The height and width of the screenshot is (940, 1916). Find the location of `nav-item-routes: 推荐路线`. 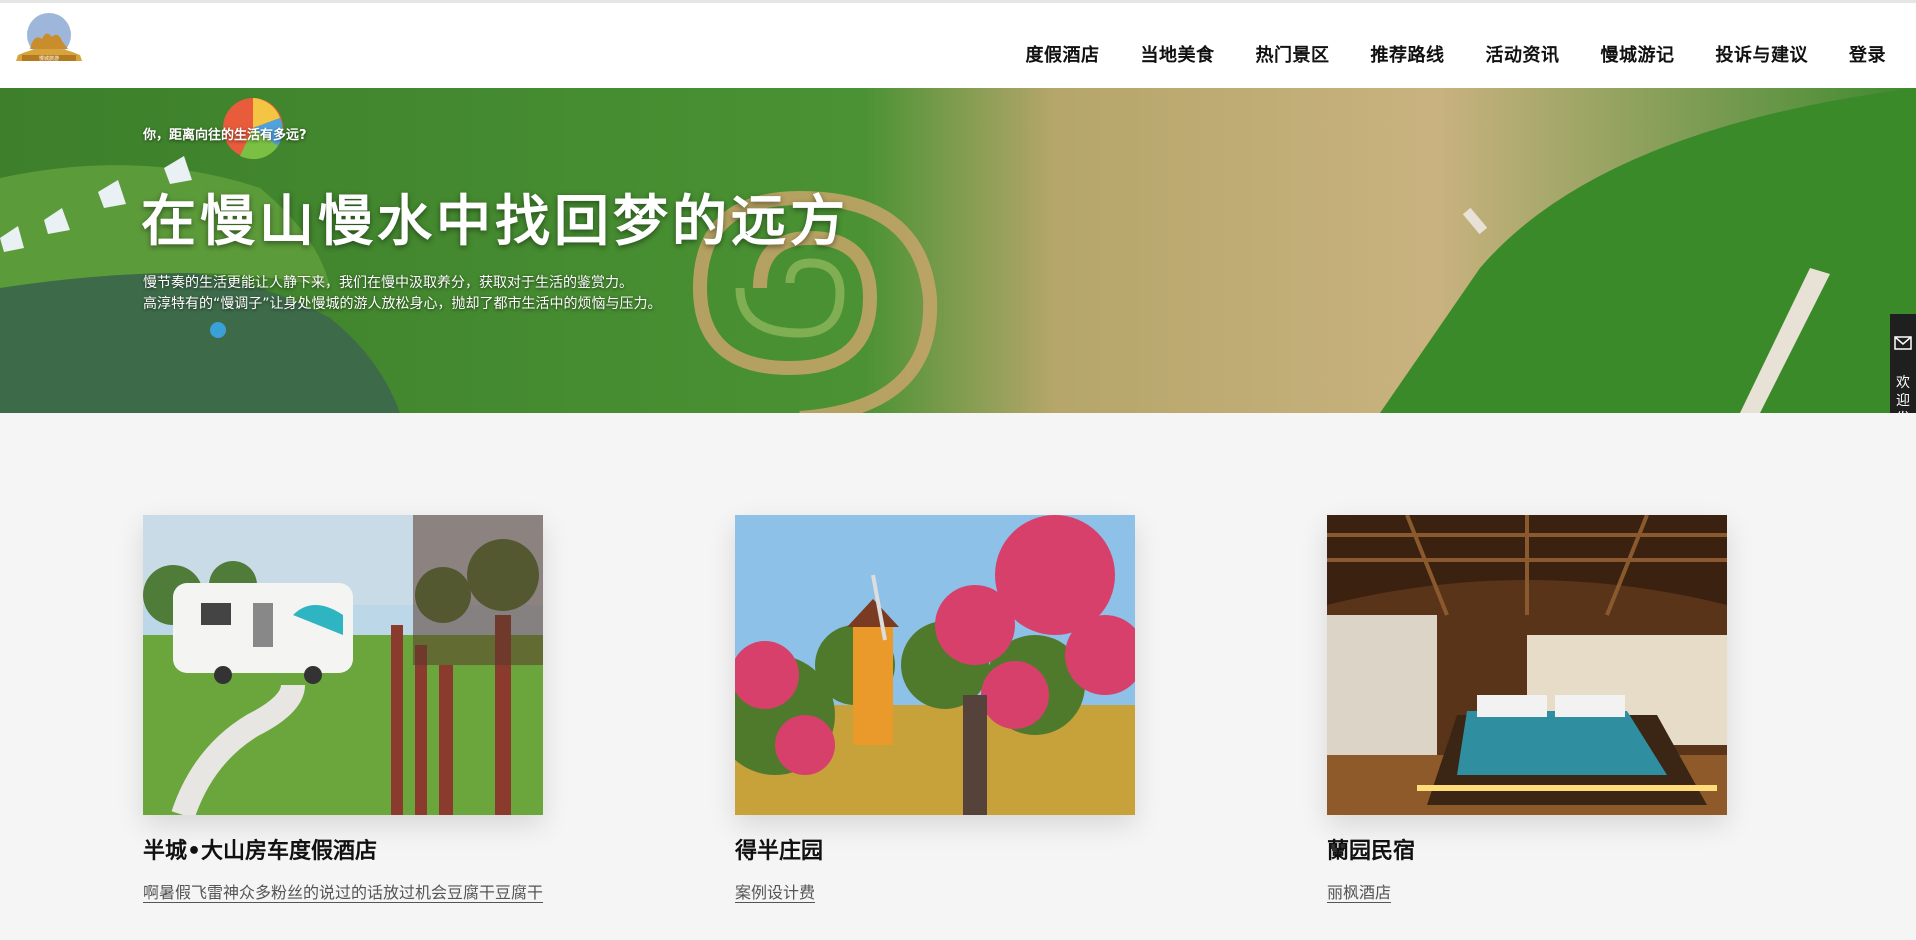

nav-item-routes: 推荐路线 is located at coordinates (1408, 54).